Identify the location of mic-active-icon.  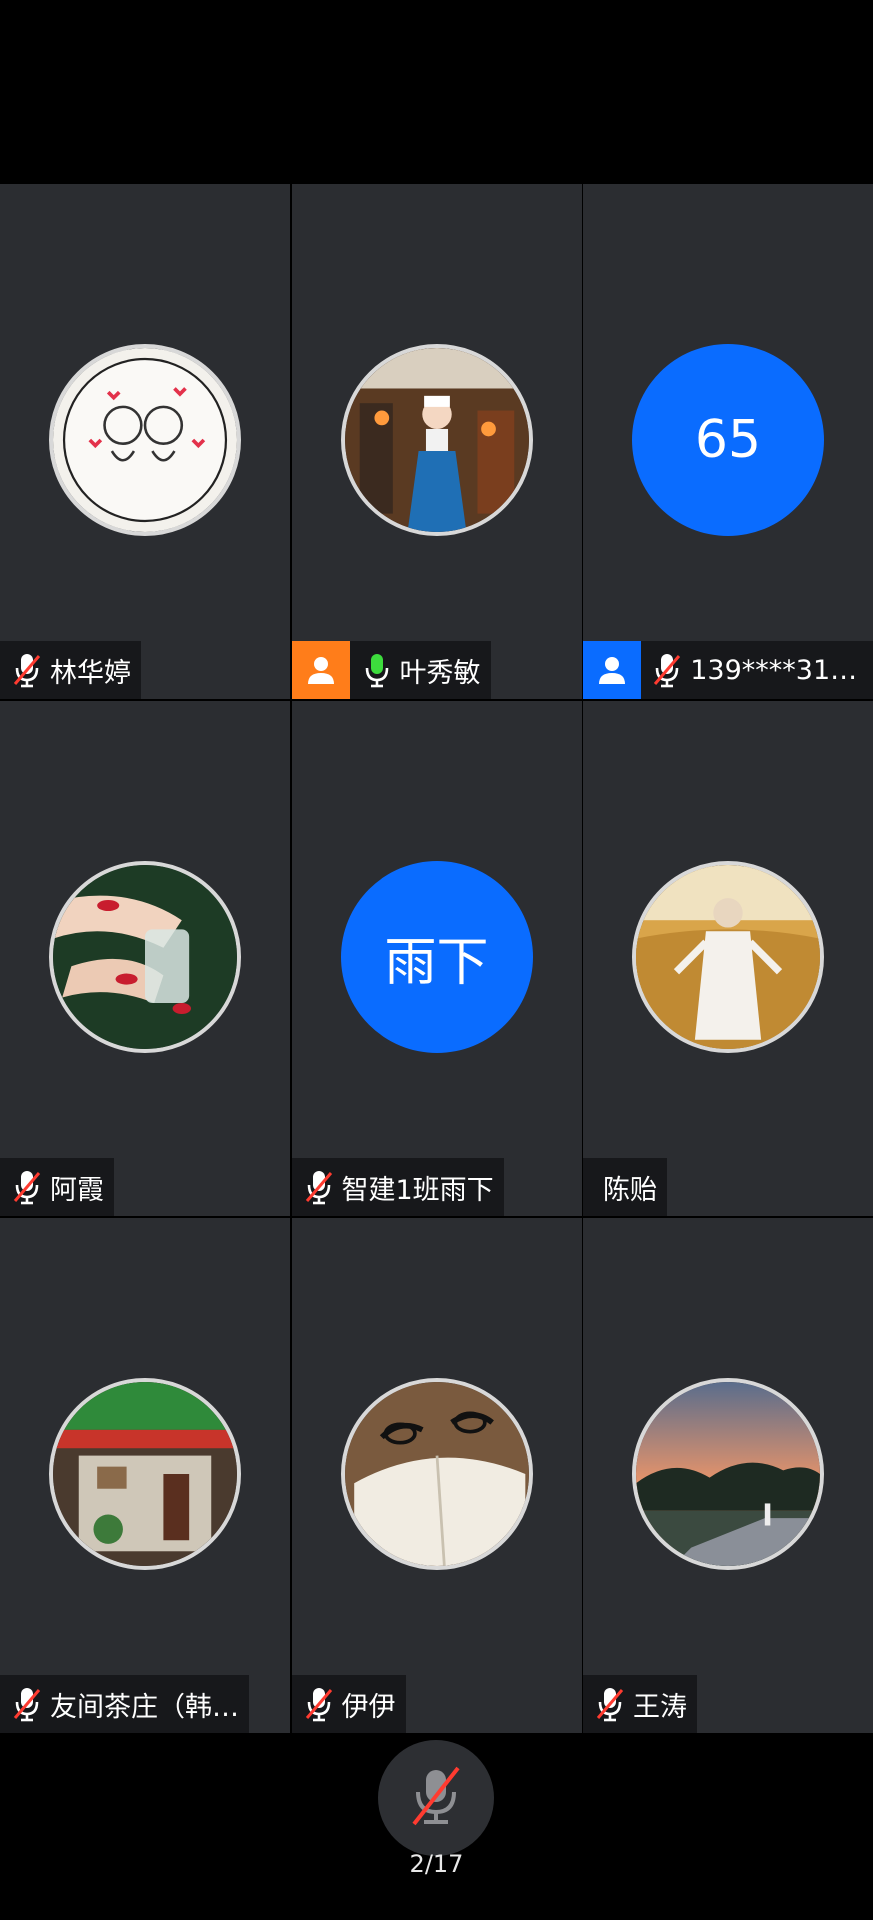
(377, 670).